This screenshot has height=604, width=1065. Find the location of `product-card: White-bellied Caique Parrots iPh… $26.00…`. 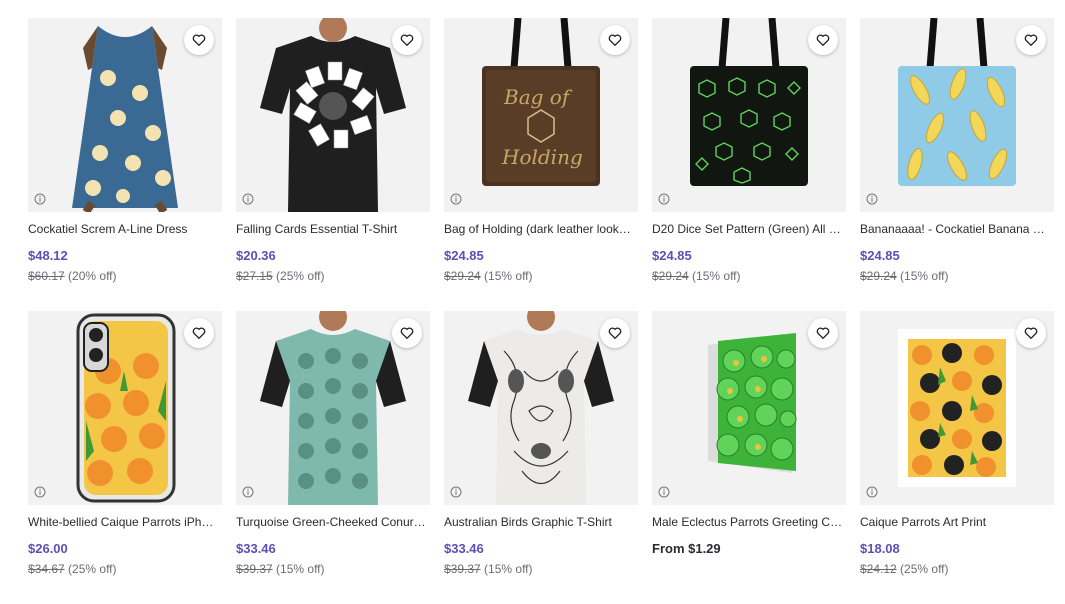

product-card: White-bellied Caique Parrots iPh… $26.00… is located at coordinates (125, 457).